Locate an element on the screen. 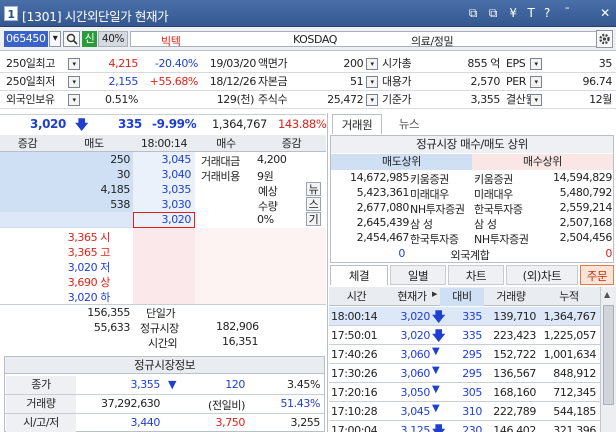 The width and height of the screenshot is (616, 432). sell-qty: 5,423,361 is located at coordinates (383, 192).